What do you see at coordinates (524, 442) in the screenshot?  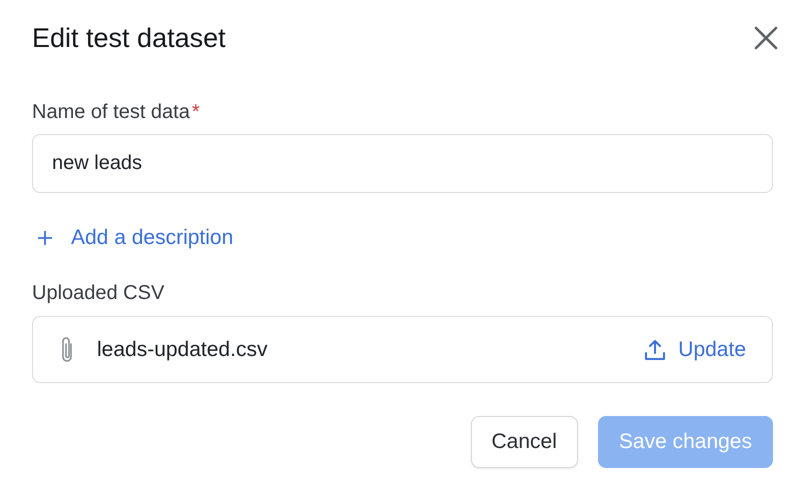 I see `cancel-button: Cancel` at bounding box center [524, 442].